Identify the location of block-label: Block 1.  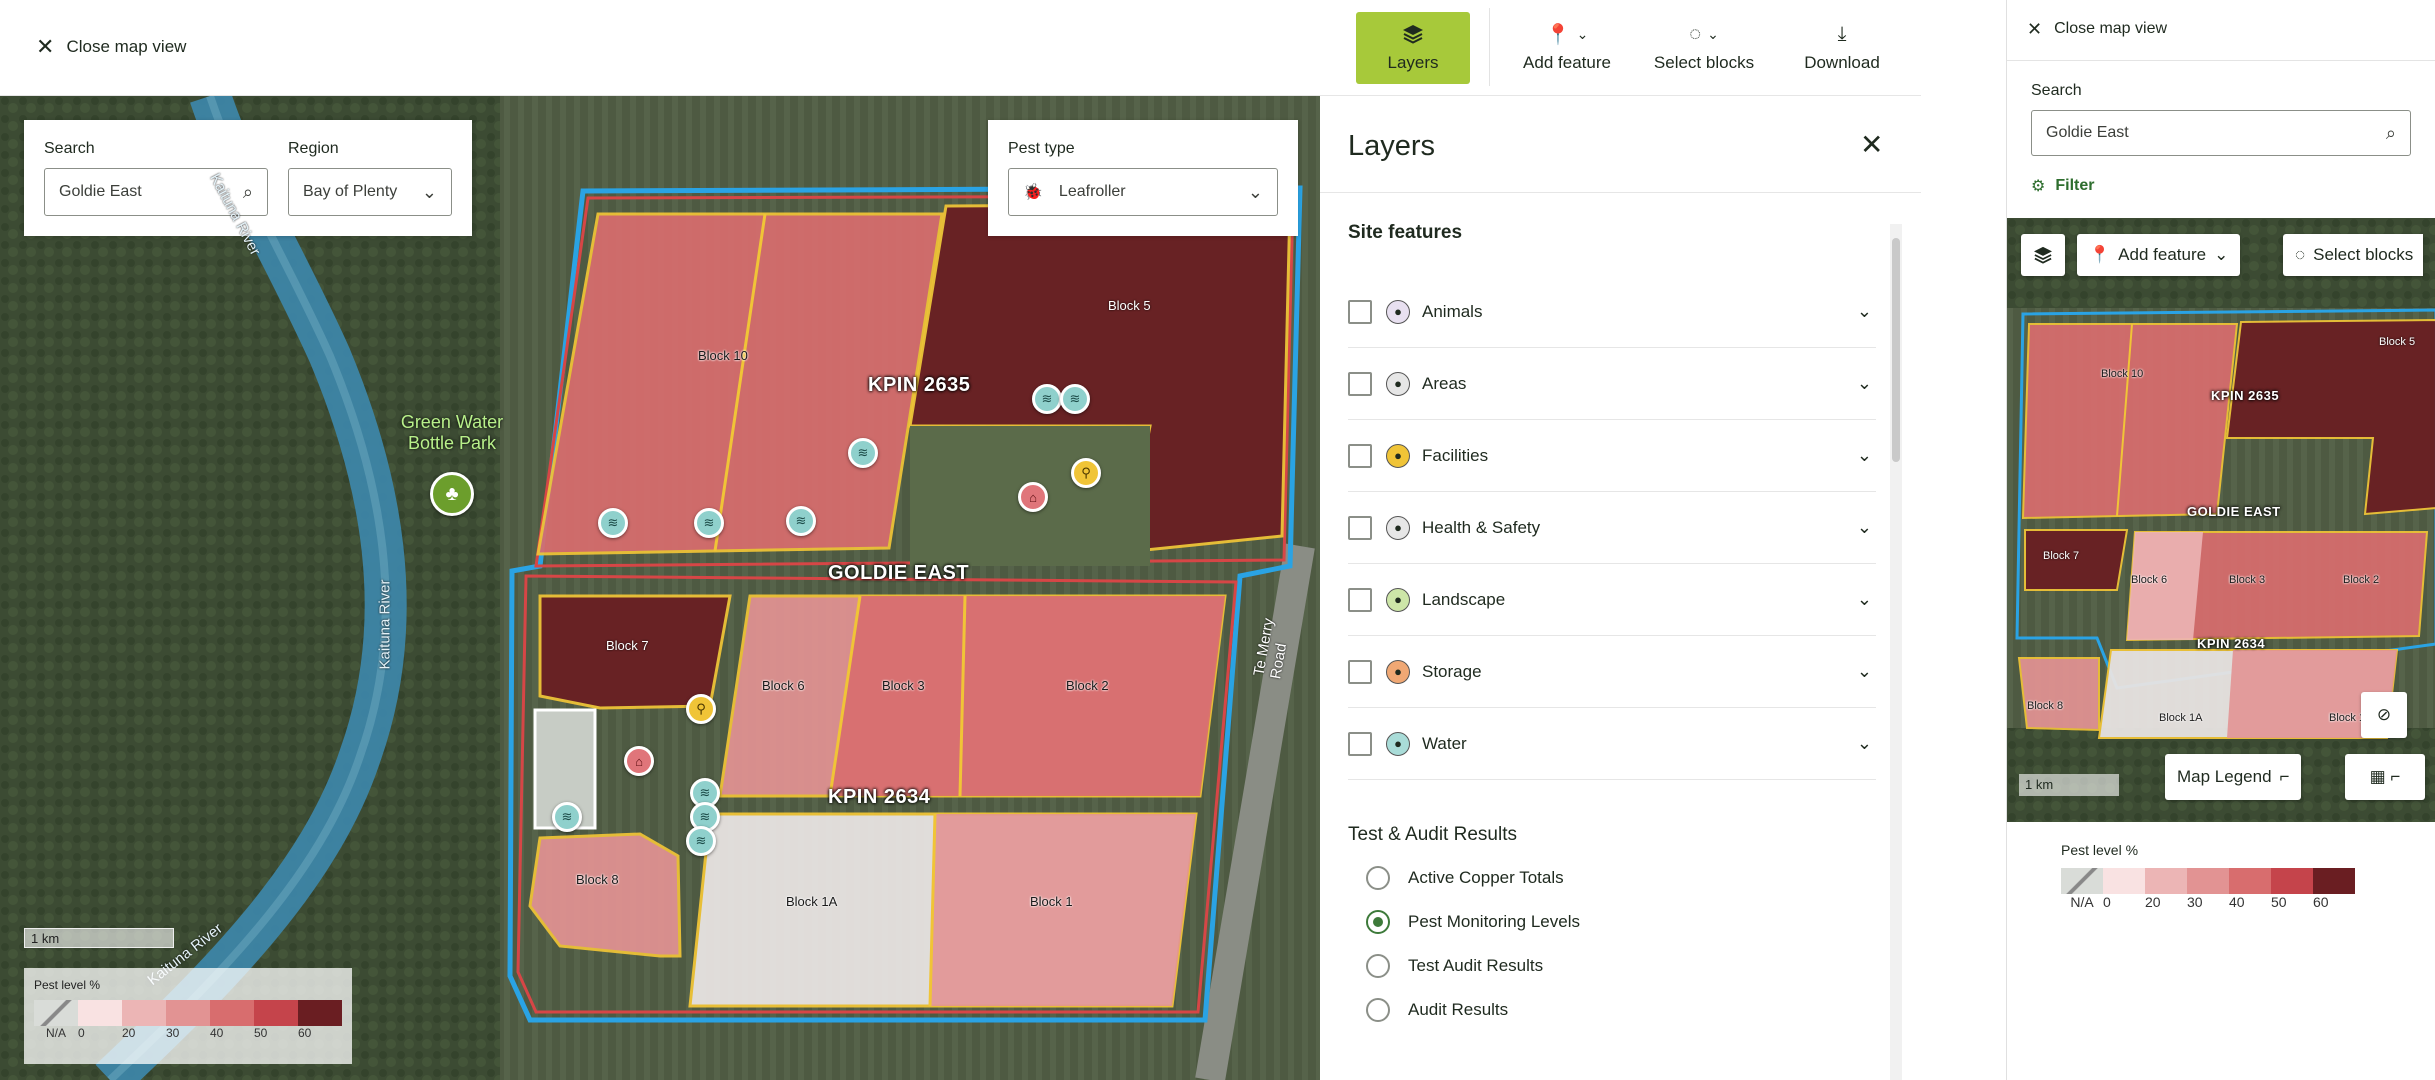
(2347, 718).